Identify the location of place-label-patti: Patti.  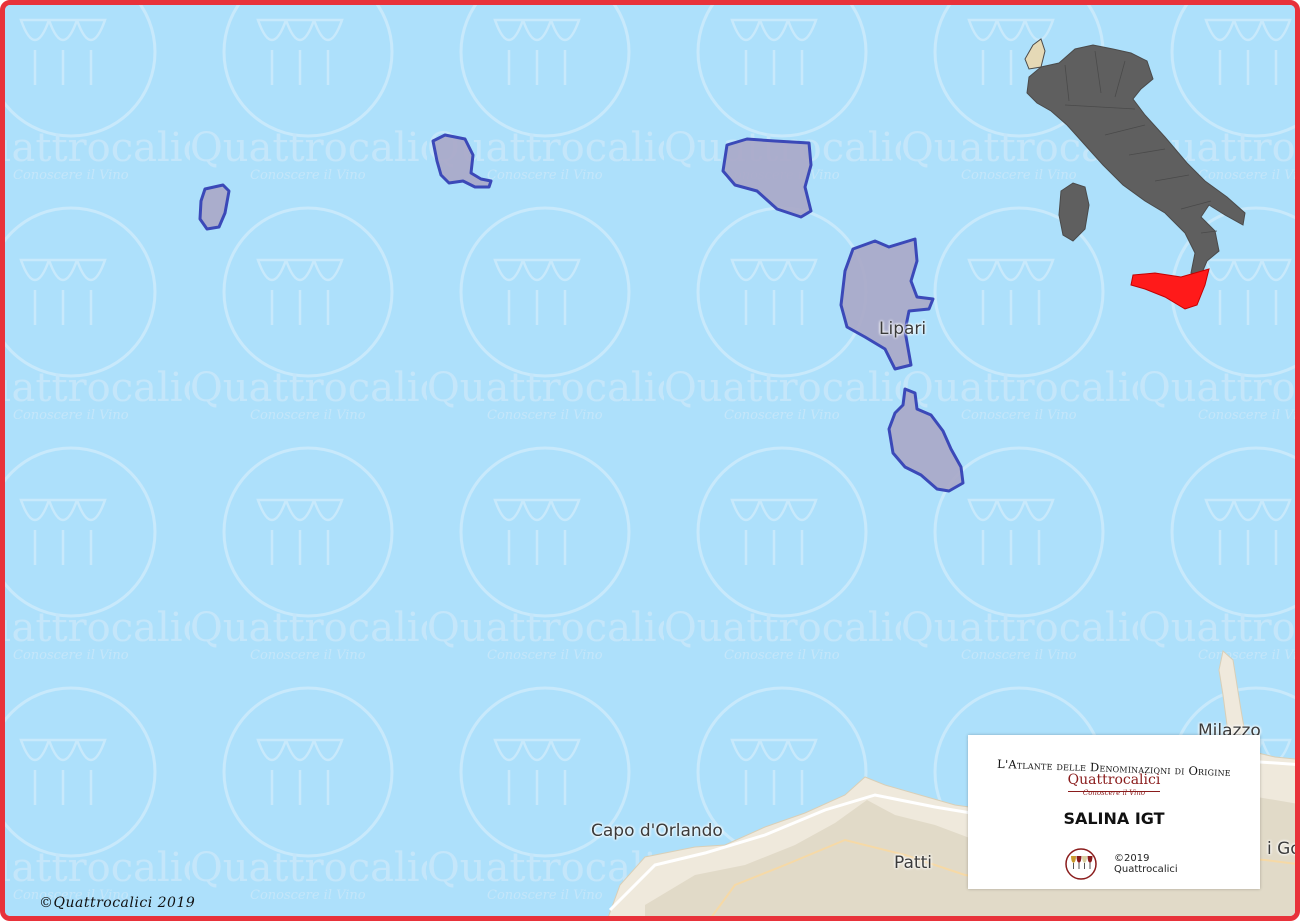
(913, 863).